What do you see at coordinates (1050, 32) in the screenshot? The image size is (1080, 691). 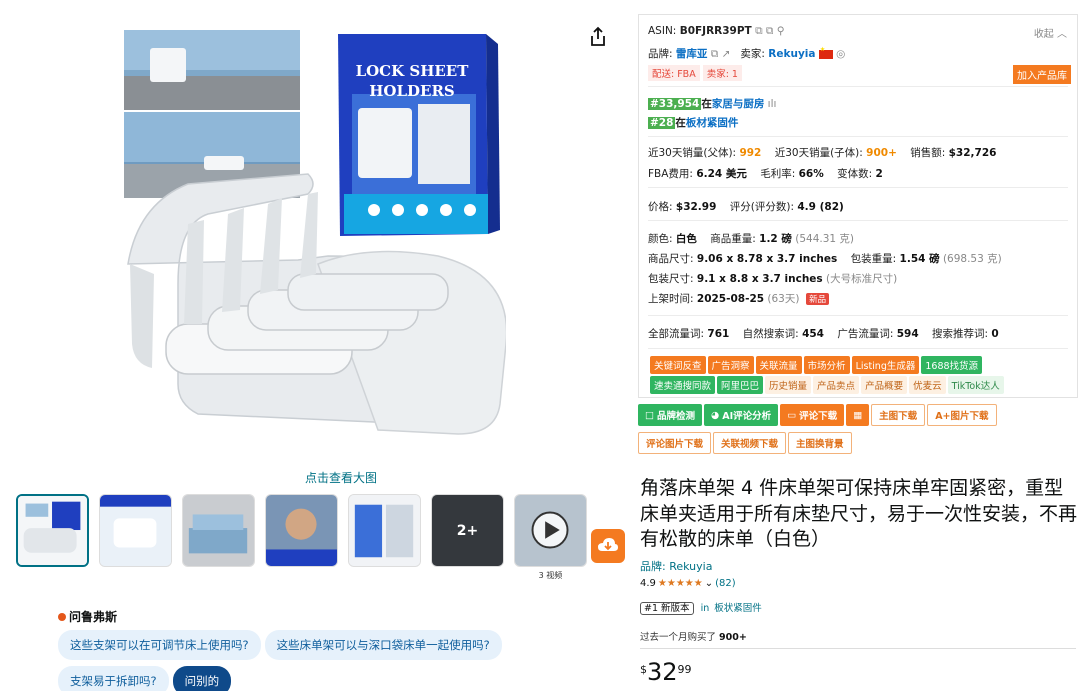 I see `collapse-button: 收起 ︿` at bounding box center [1050, 32].